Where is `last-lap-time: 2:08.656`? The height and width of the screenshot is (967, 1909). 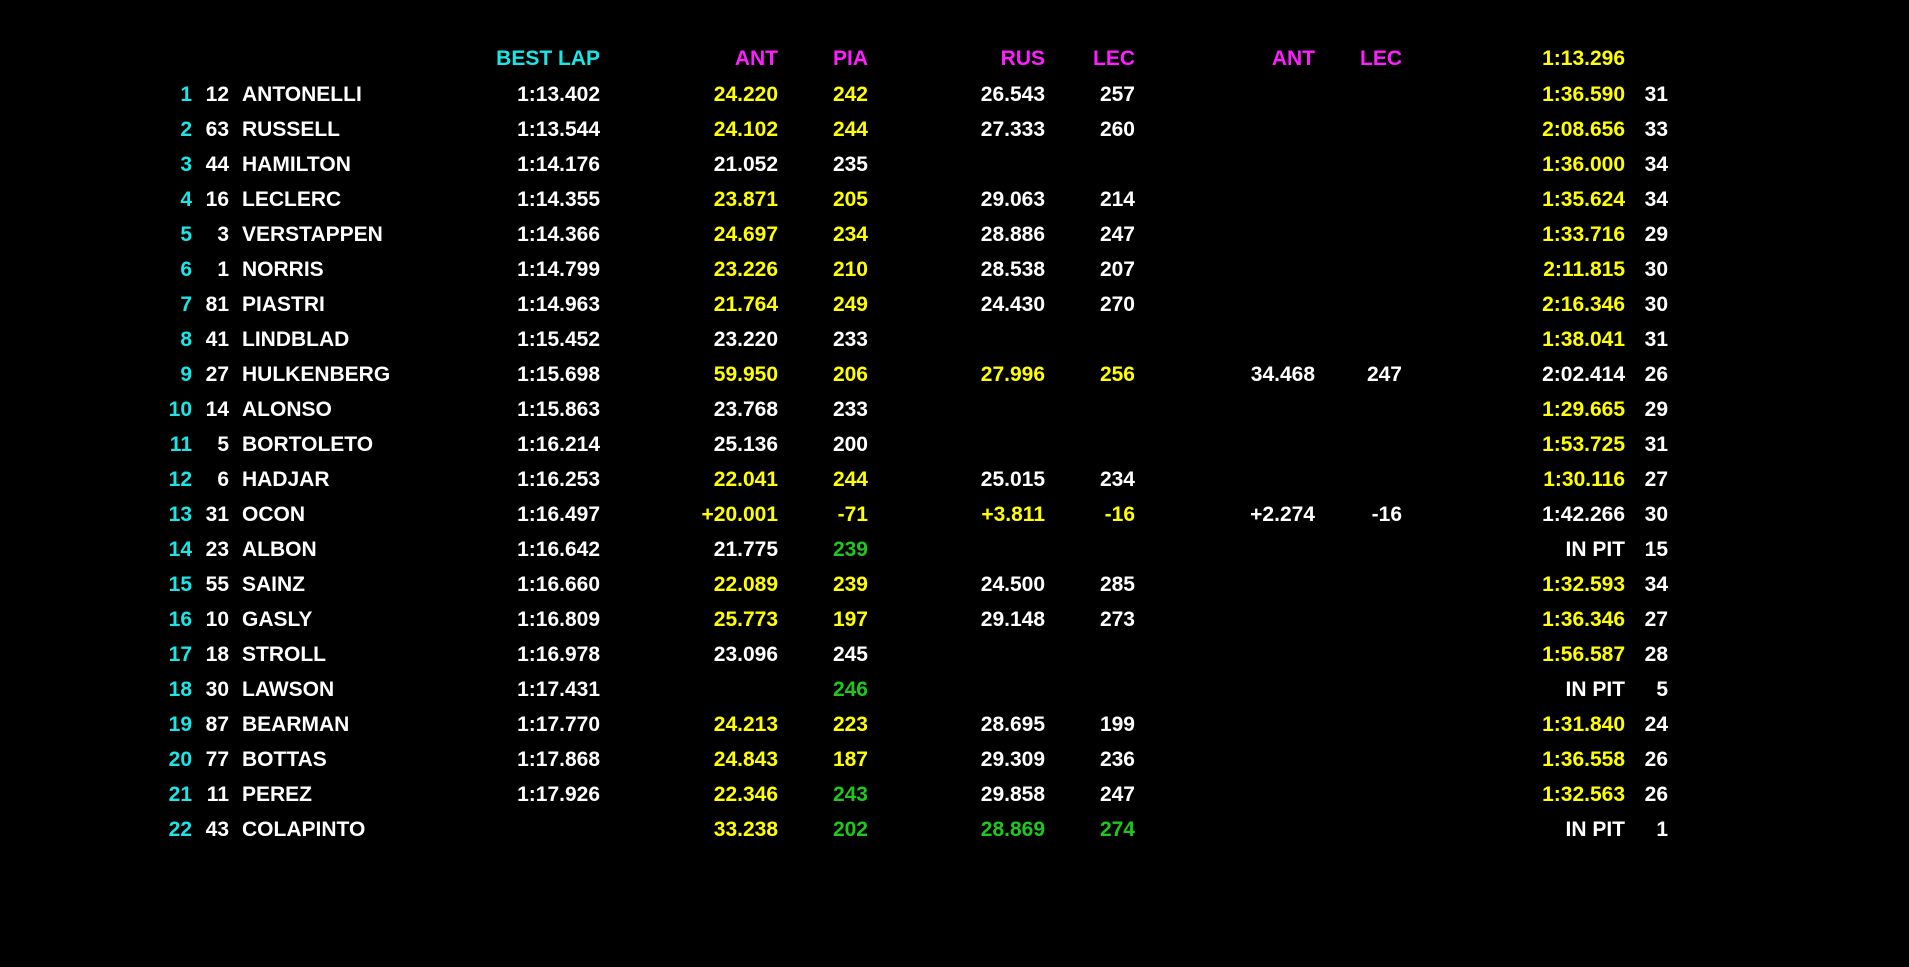
last-lap-time: 2:08.656 is located at coordinates (1583, 129).